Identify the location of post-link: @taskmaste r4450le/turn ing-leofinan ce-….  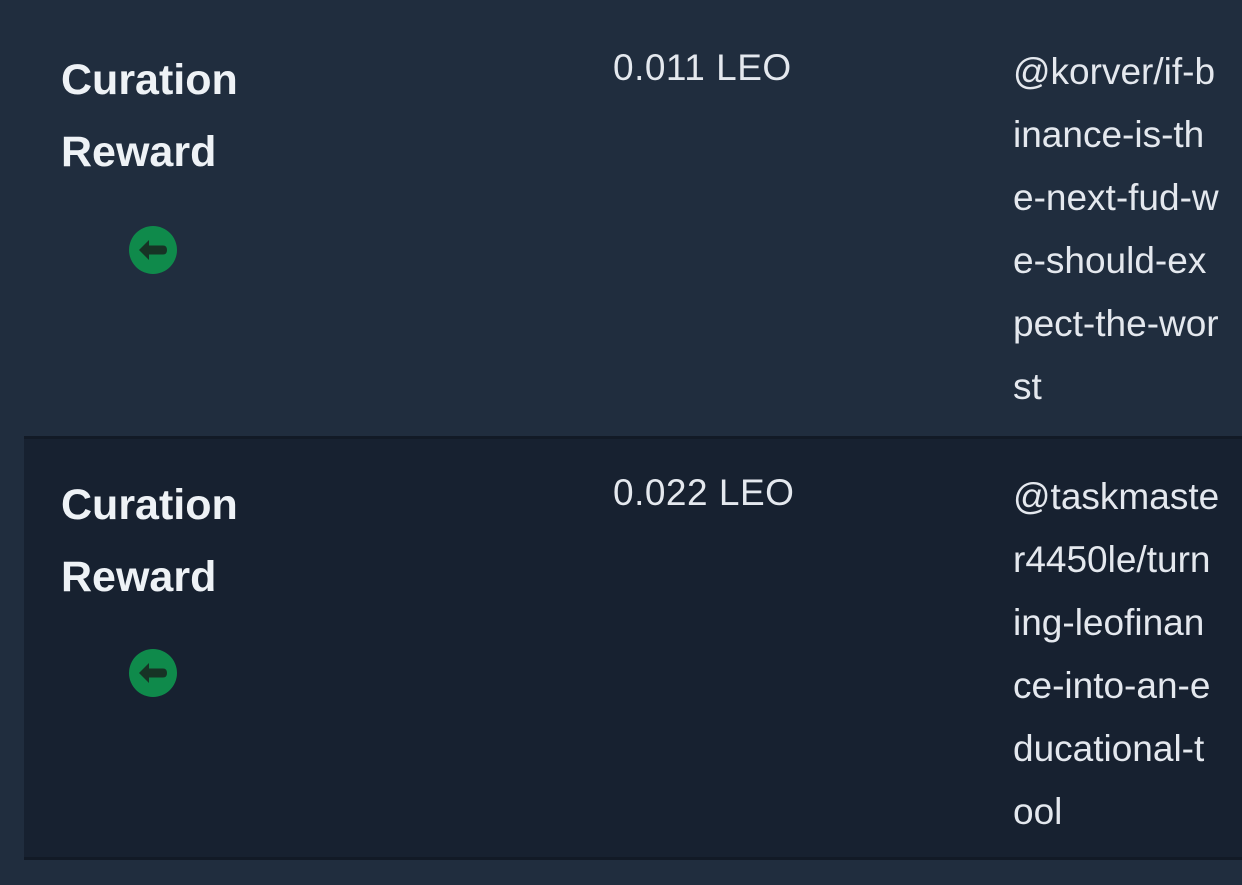
(1127, 654).